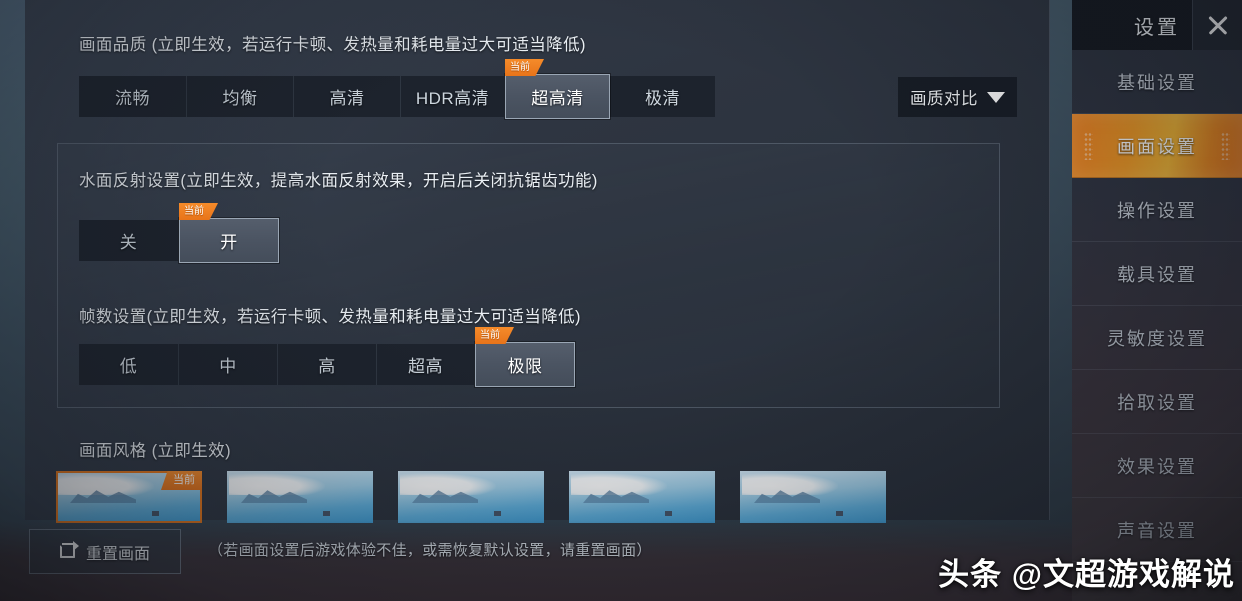 This screenshot has height=601, width=1242. I want to click on sidebar-item-pickup: 拾取设置, so click(1157, 402).